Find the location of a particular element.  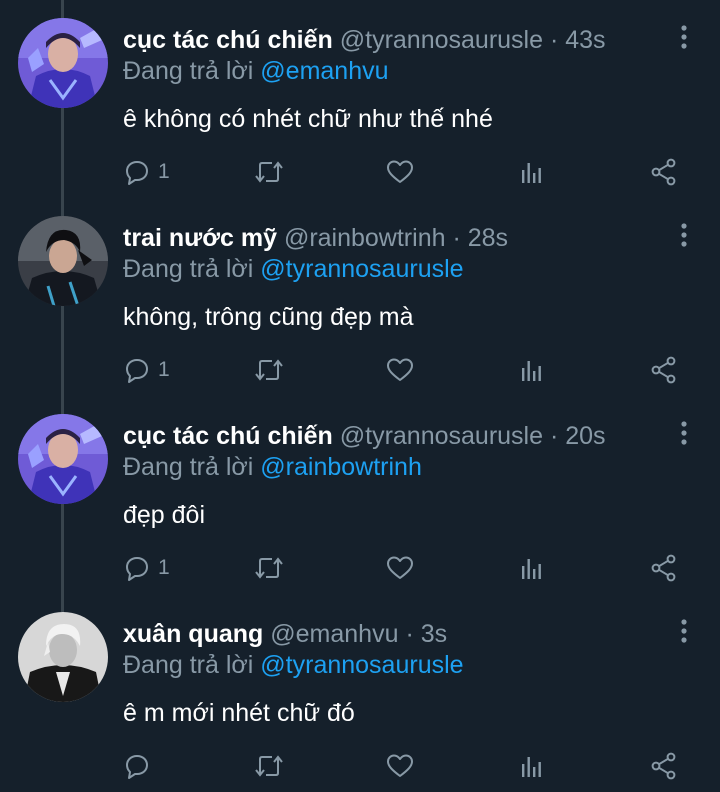

replying-to: Đang trả lời @rainbowtrinh is located at coordinates (272, 467).